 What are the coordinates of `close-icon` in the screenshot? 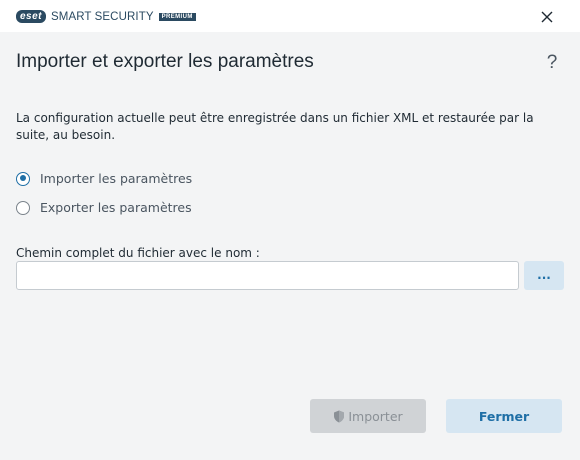 It's located at (547, 17).